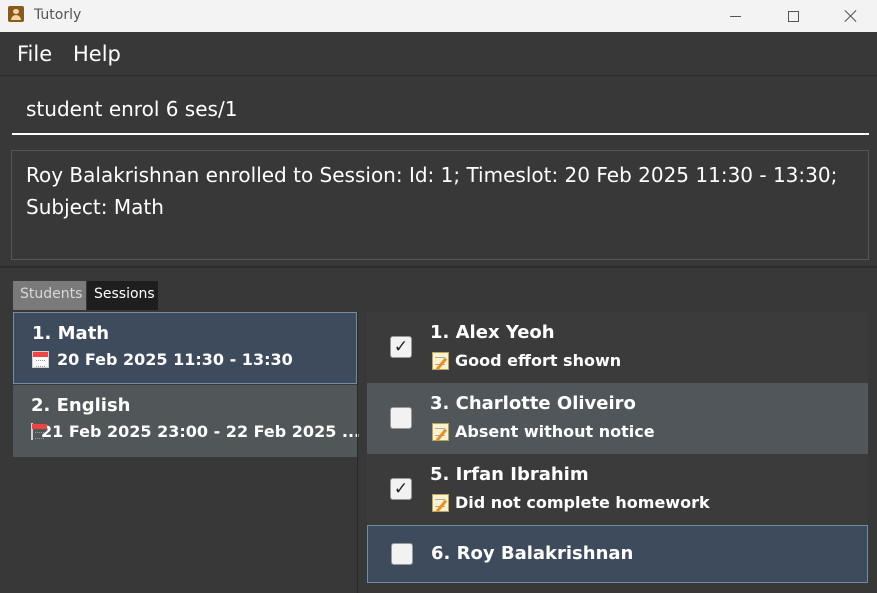 Image resolution: width=877 pixels, height=593 pixels. I want to click on attendance-note: Good effort shown, so click(526, 360).